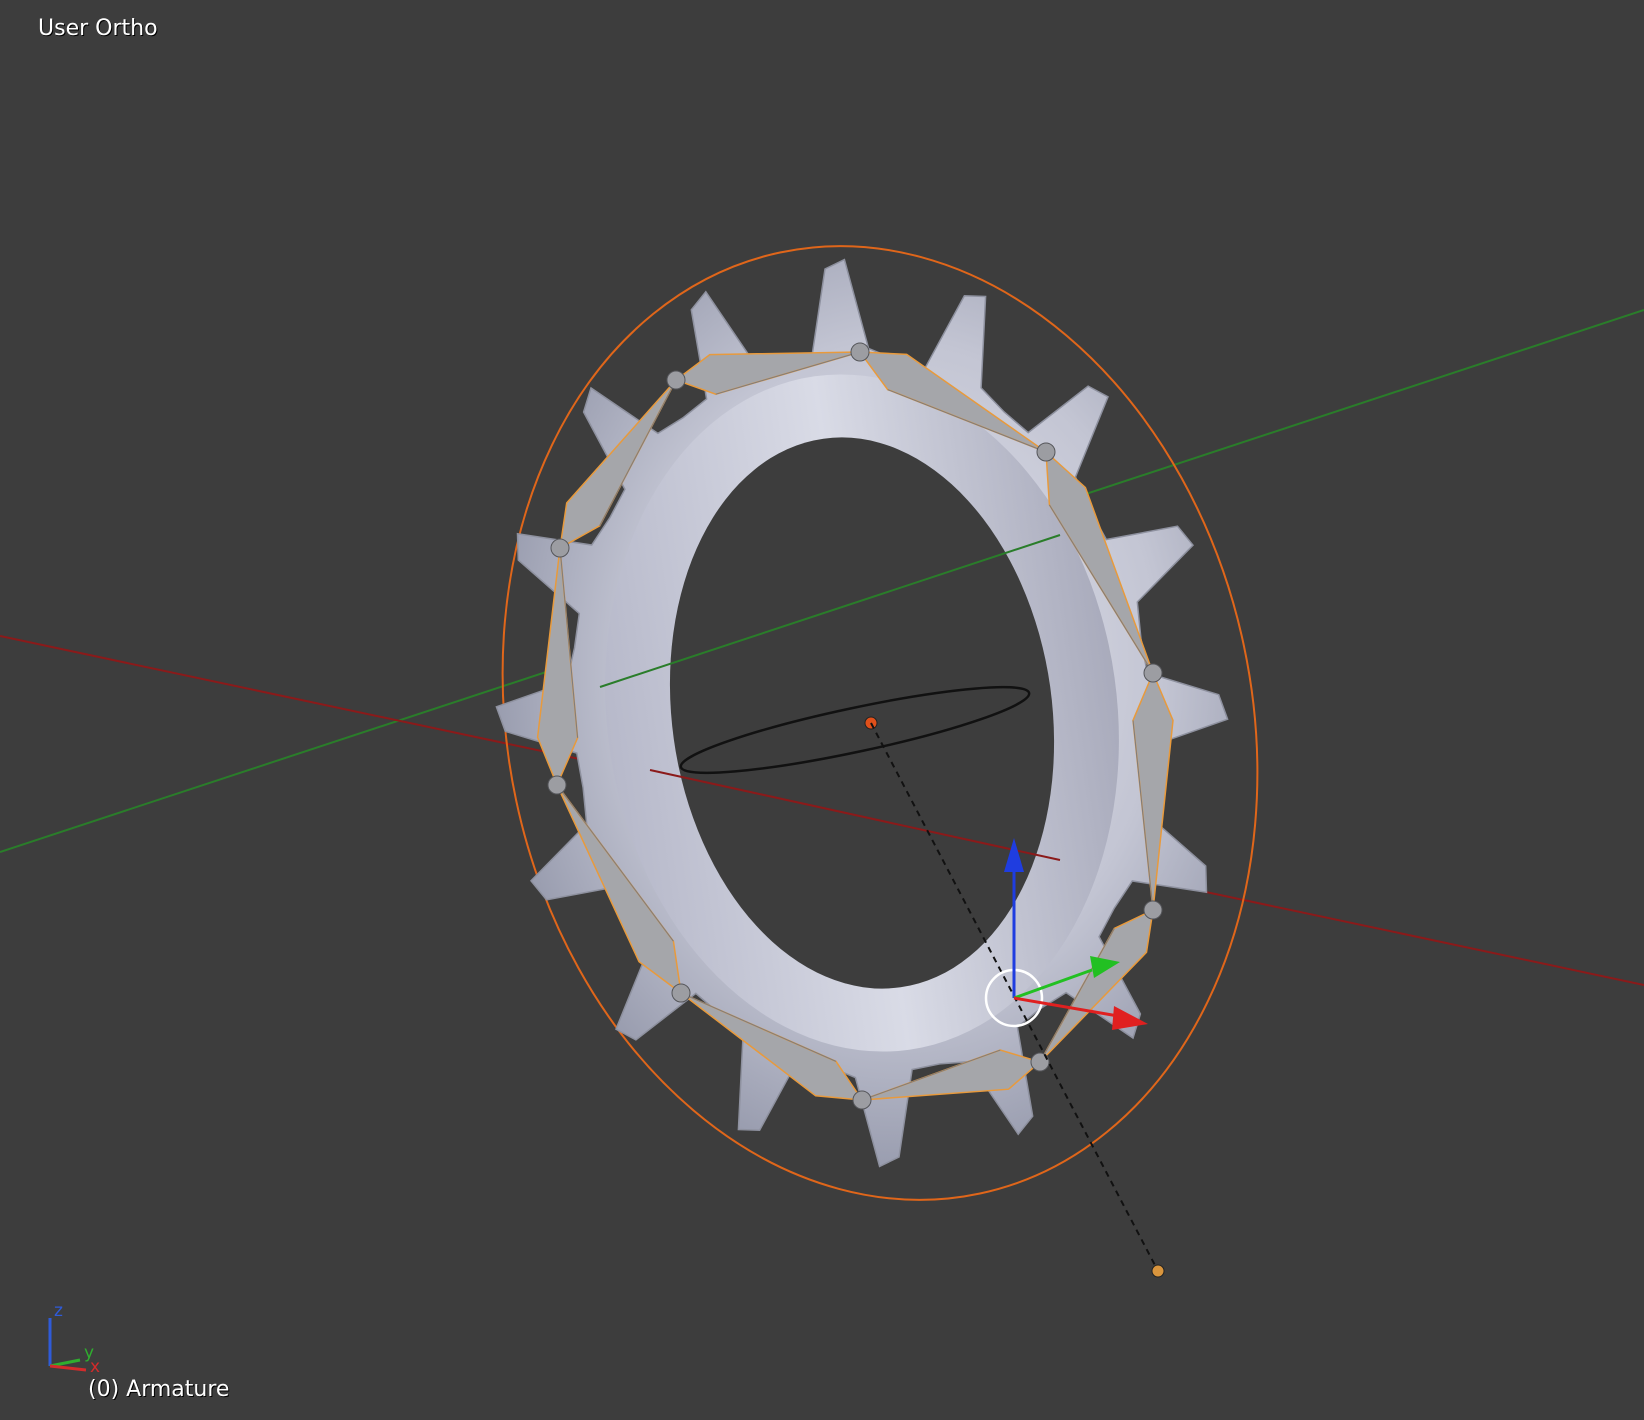 The height and width of the screenshot is (1420, 1644). What do you see at coordinates (159, 1389) in the screenshot?
I see `active-object-info: (0) Armature` at bounding box center [159, 1389].